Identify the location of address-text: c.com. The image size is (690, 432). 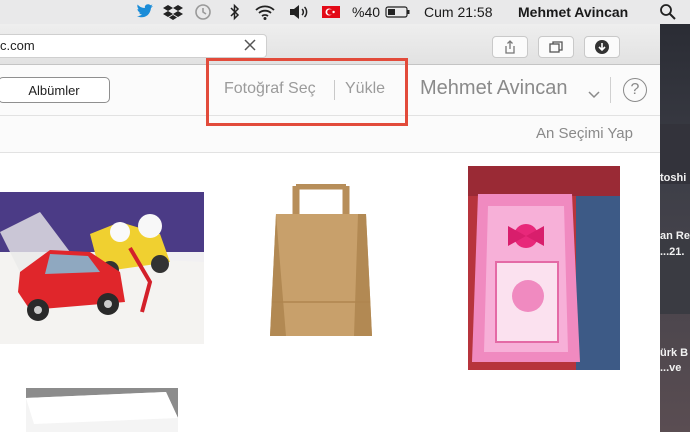
(17, 45).